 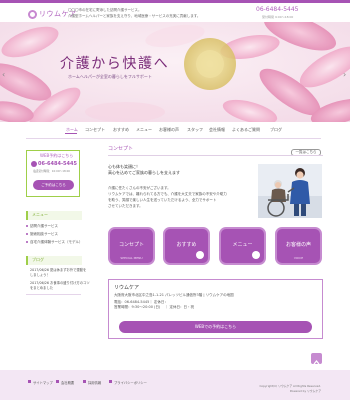 I want to click on tagline-line-2: 介護型ホームヘルパーと家族を支え守り、地域医療・サービスの充実に貢献します。, so click(x=134, y=15).